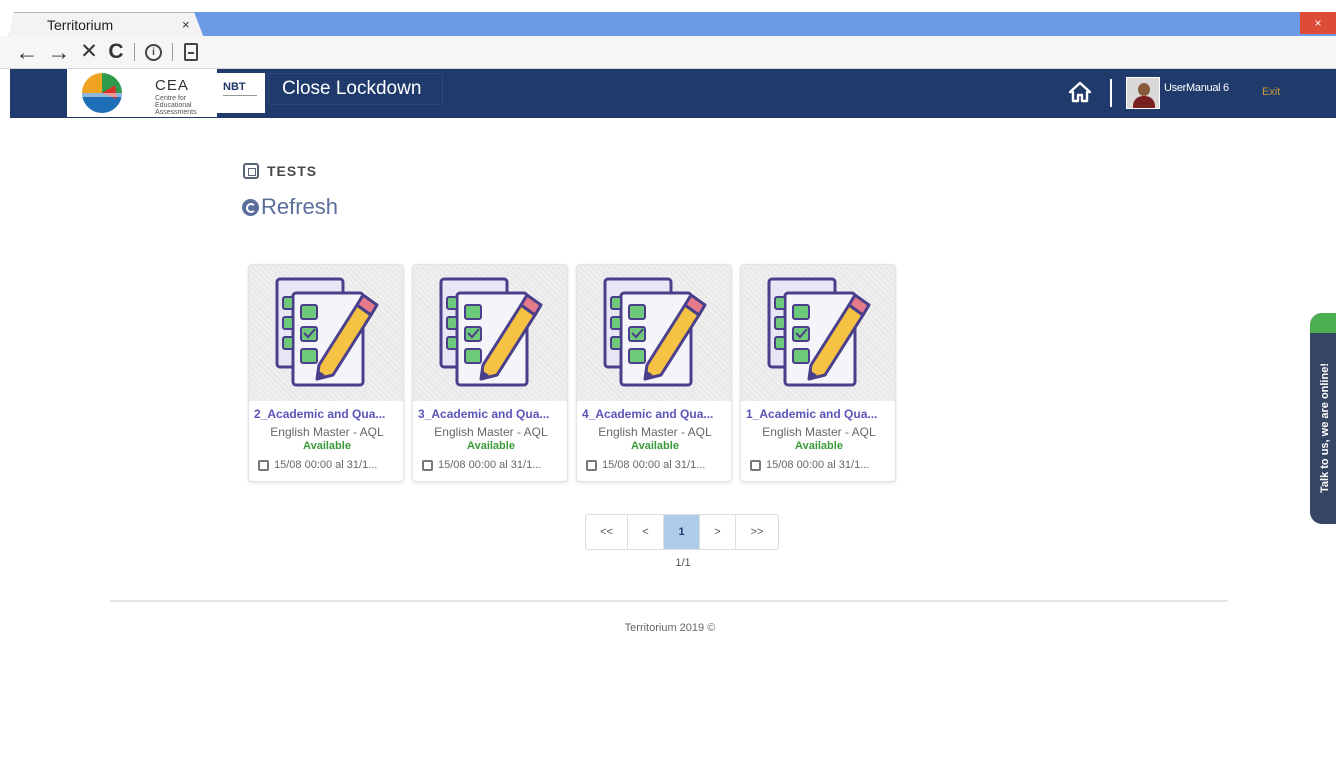 This screenshot has height=760, width=1336. I want to click on cea-logo: CEA Centre for Educational Assessments, so click(142, 93).